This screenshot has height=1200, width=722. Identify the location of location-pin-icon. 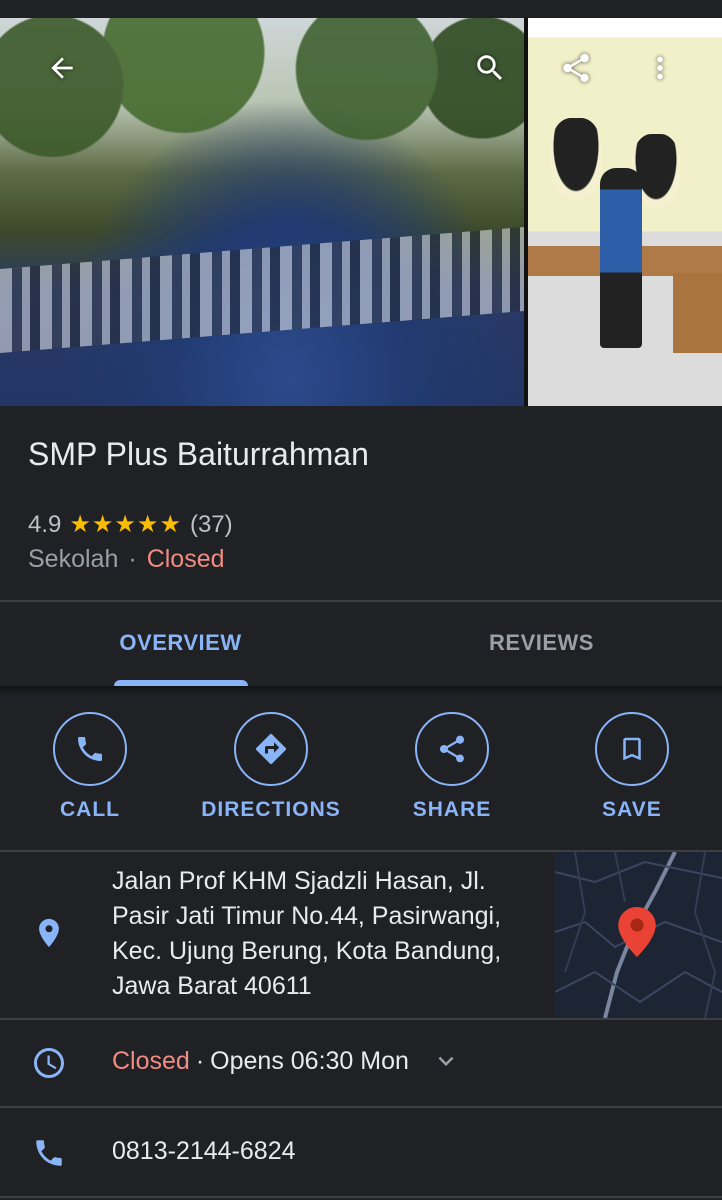
(49, 933).